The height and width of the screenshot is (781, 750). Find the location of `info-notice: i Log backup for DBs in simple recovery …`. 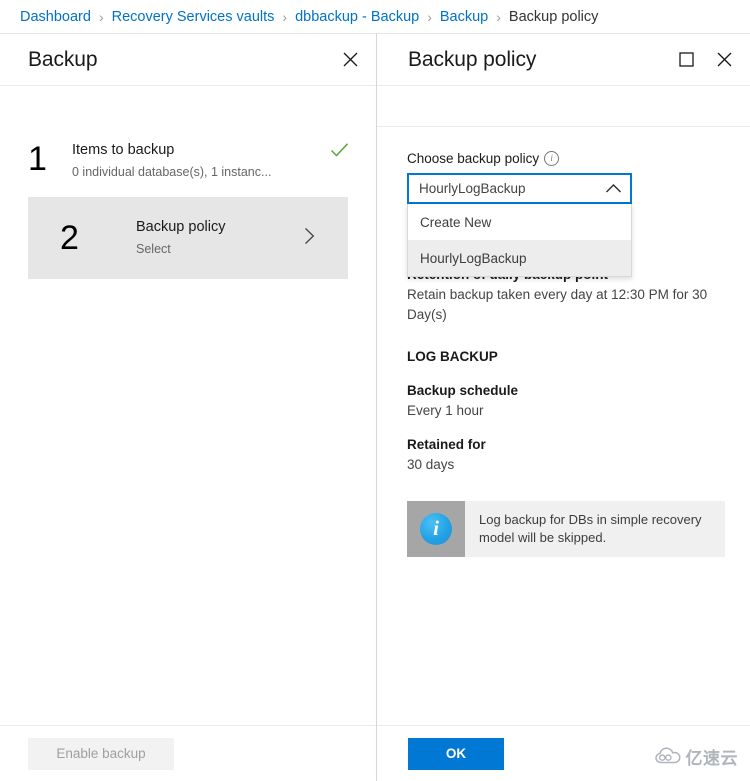

info-notice: i Log backup for DBs in simple recovery … is located at coordinates (566, 529).